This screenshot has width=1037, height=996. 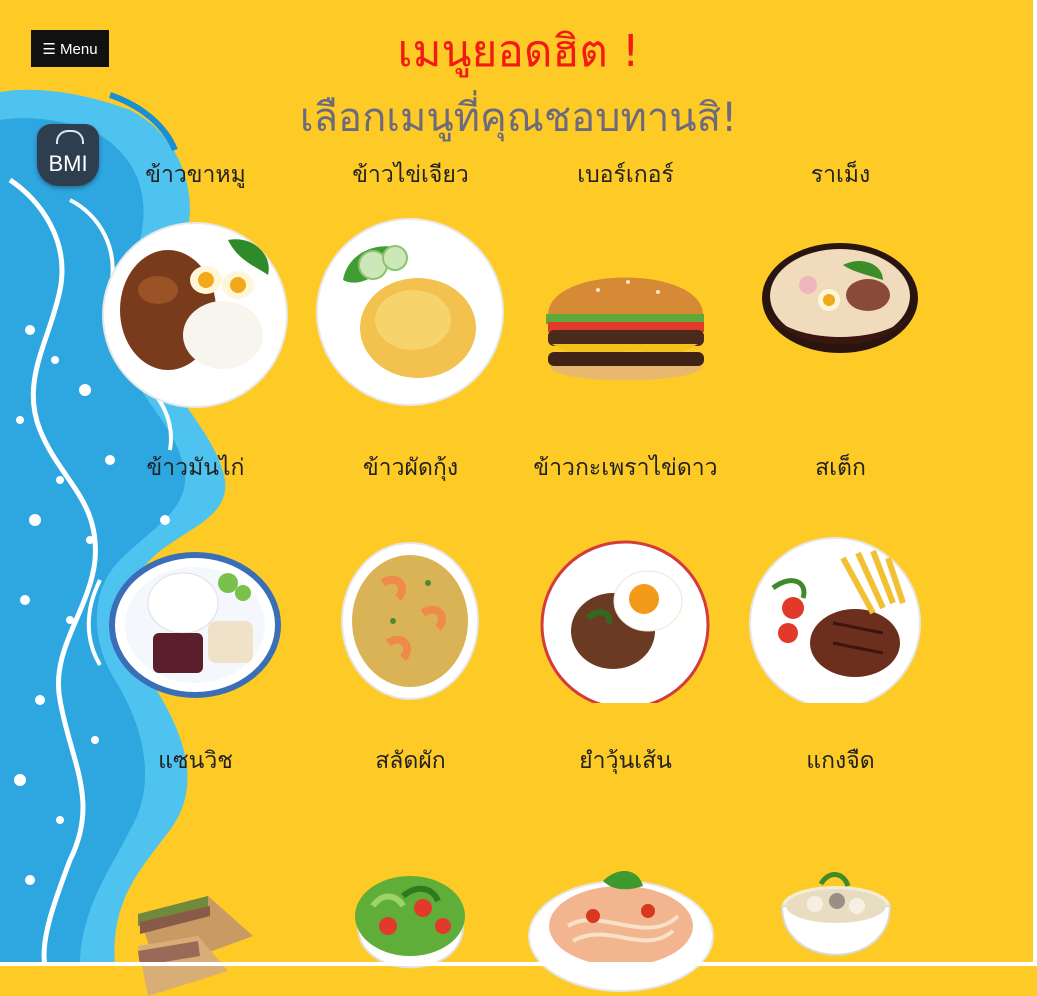 I want to click on menu-item-label: ยำวุ้นเส้น, so click(x=625, y=761).